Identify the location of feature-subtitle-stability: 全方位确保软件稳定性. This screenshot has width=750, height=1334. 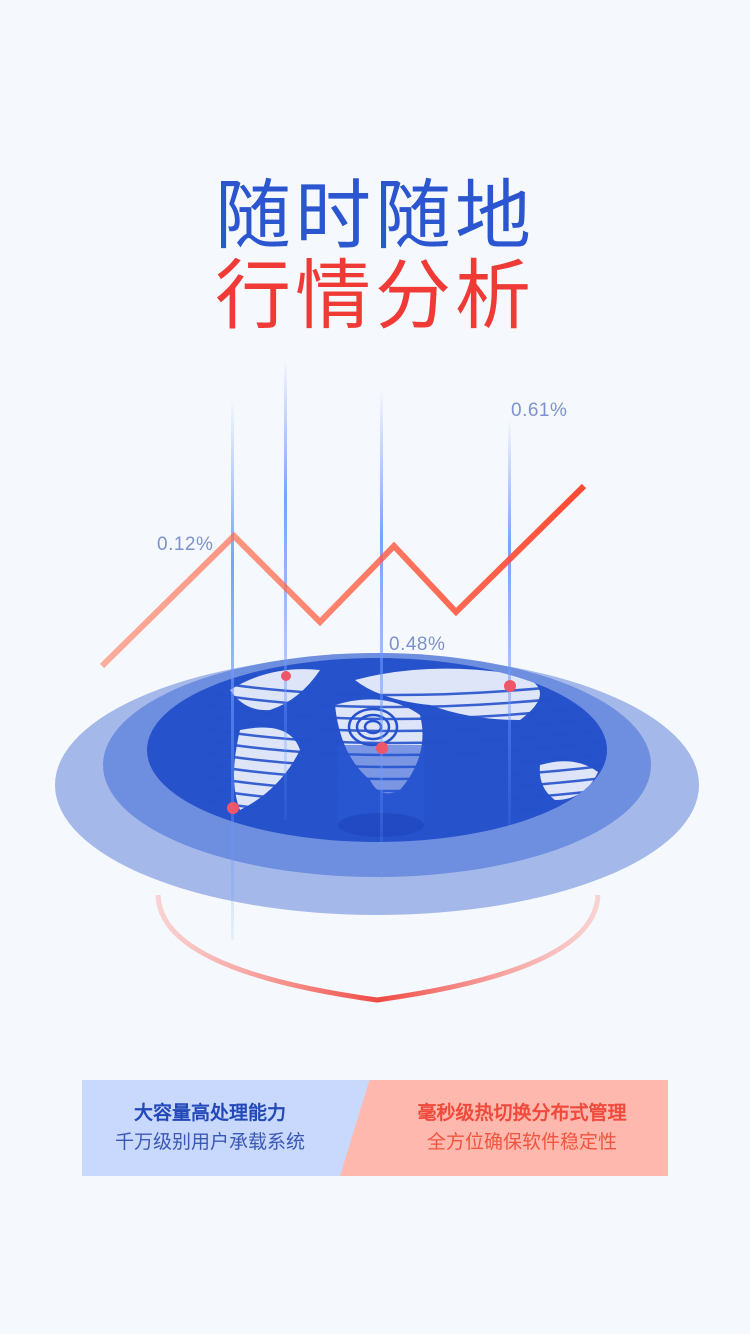
(521, 1142).